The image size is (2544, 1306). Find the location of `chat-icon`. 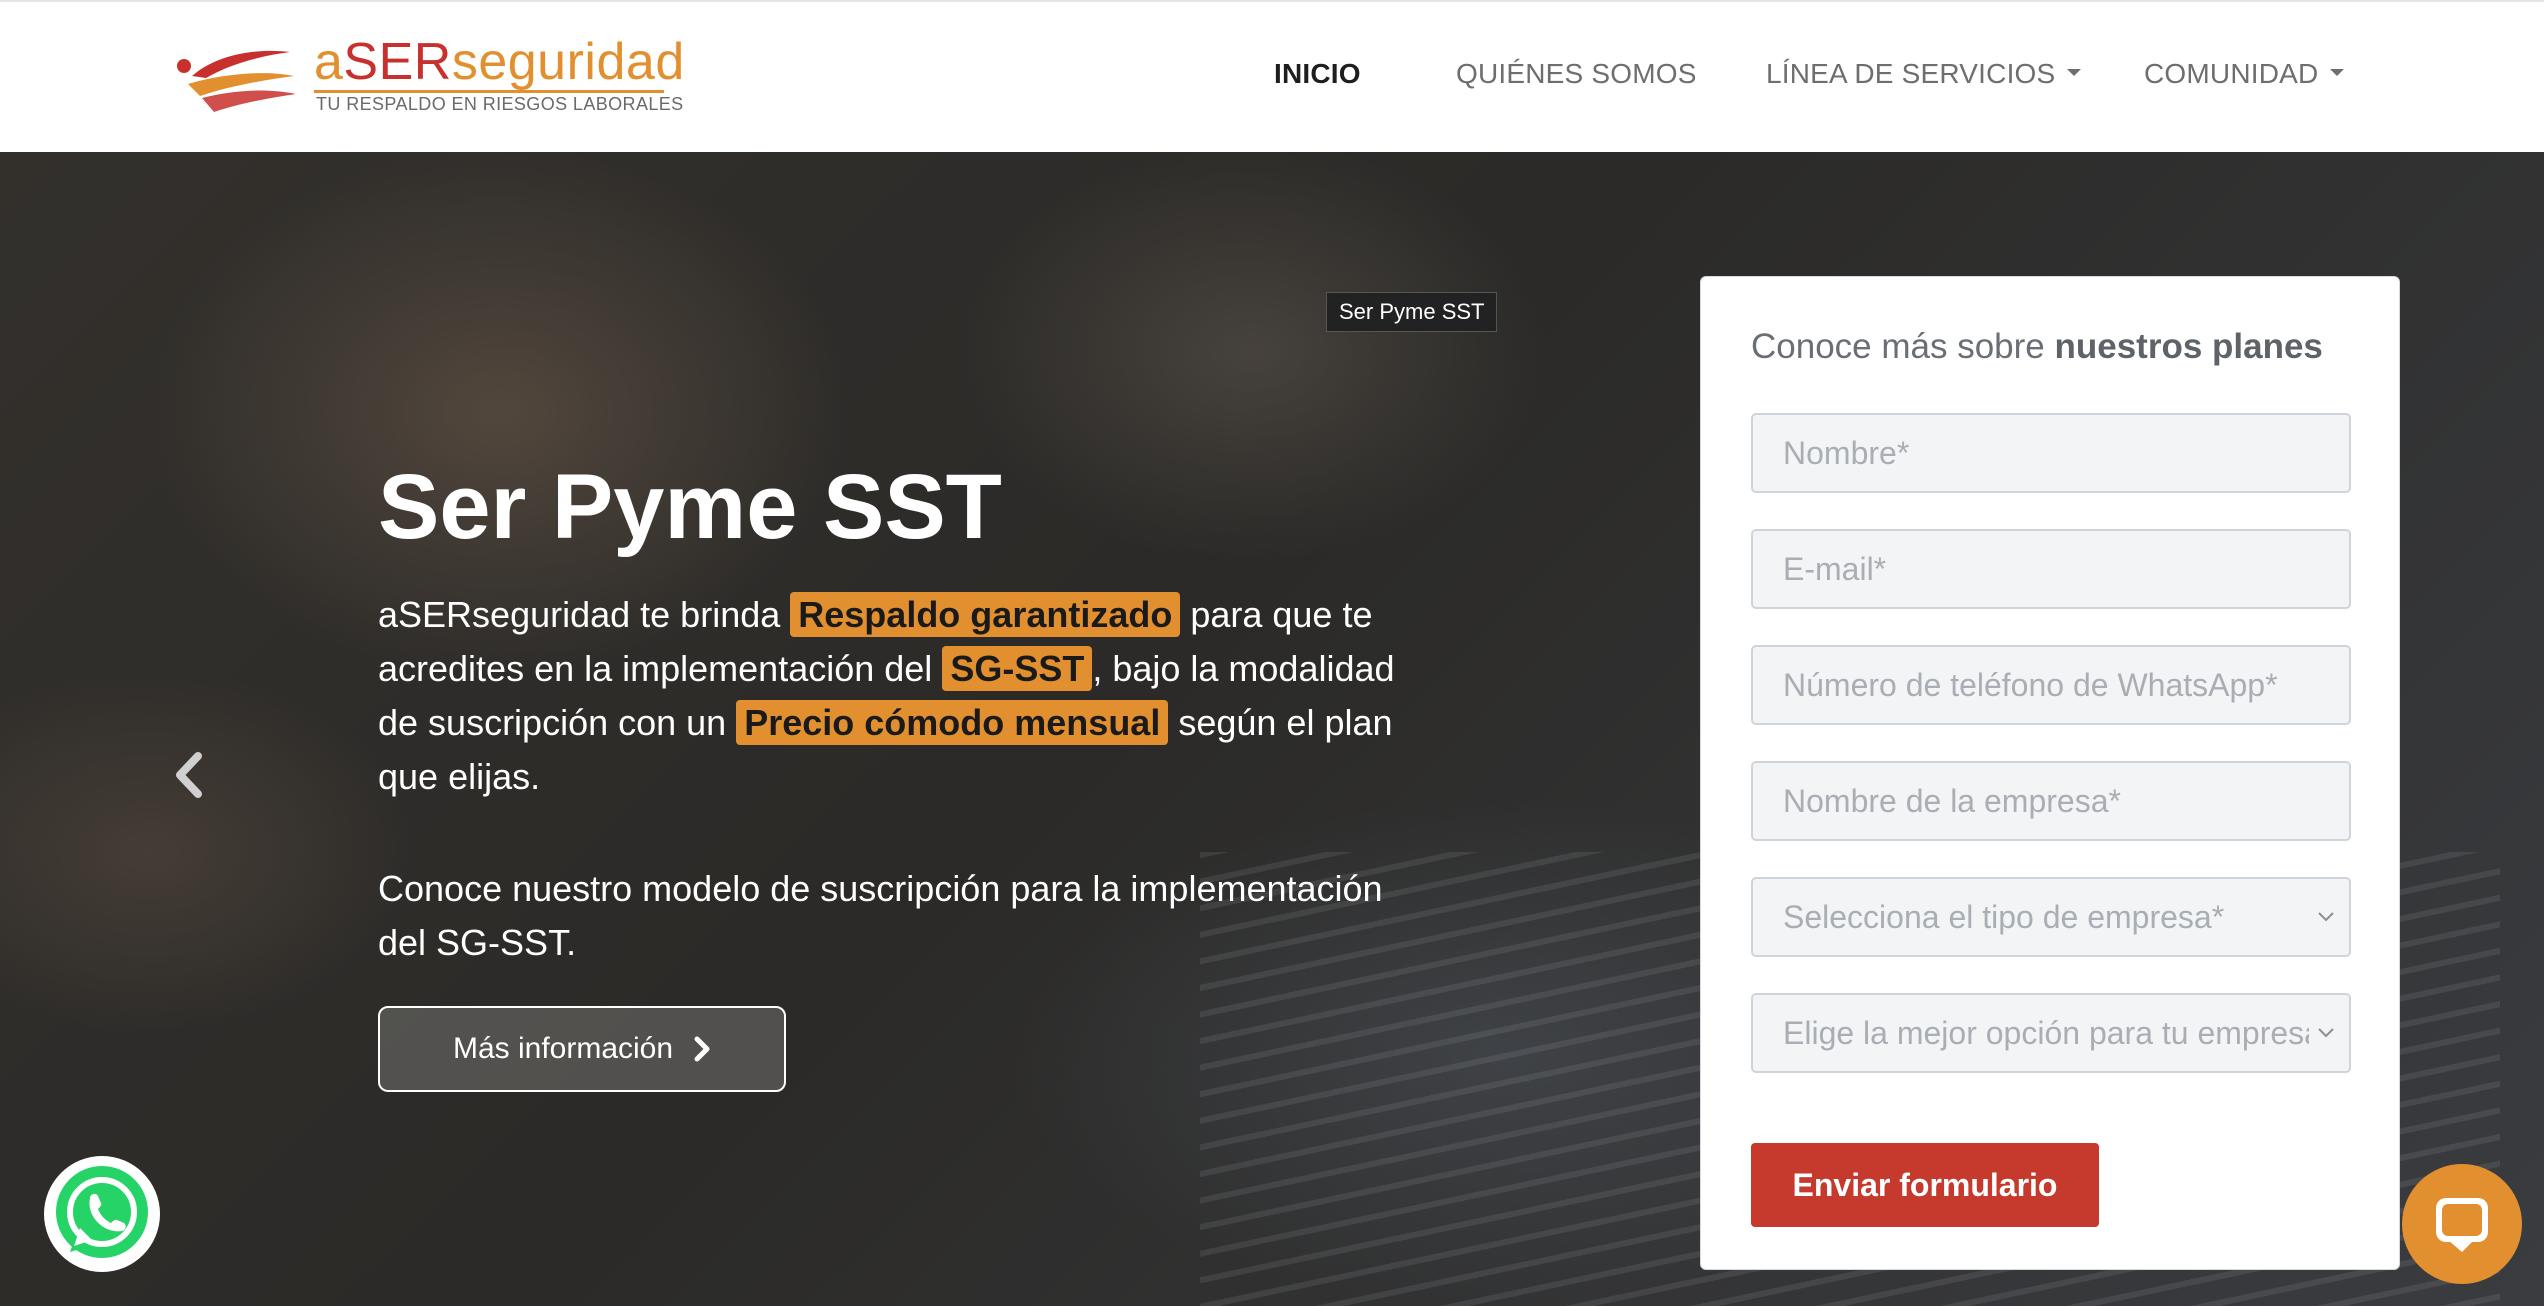

chat-icon is located at coordinates (2462, 1225).